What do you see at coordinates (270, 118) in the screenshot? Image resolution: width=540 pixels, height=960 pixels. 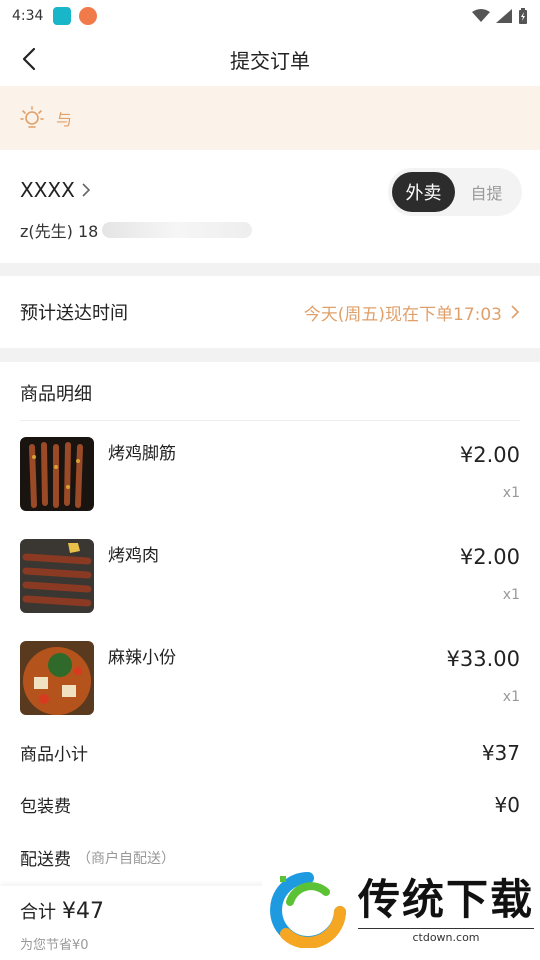 I see `notice-banner: 与` at bounding box center [270, 118].